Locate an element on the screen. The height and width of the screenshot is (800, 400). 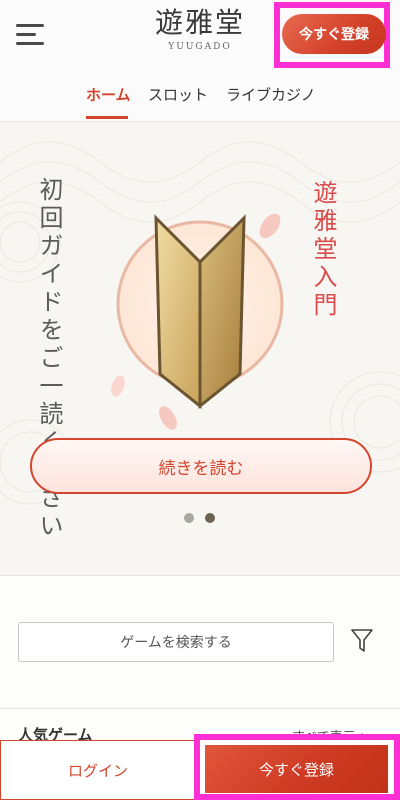
tab-live-casino: ライブカジノ is located at coordinates (271, 94).